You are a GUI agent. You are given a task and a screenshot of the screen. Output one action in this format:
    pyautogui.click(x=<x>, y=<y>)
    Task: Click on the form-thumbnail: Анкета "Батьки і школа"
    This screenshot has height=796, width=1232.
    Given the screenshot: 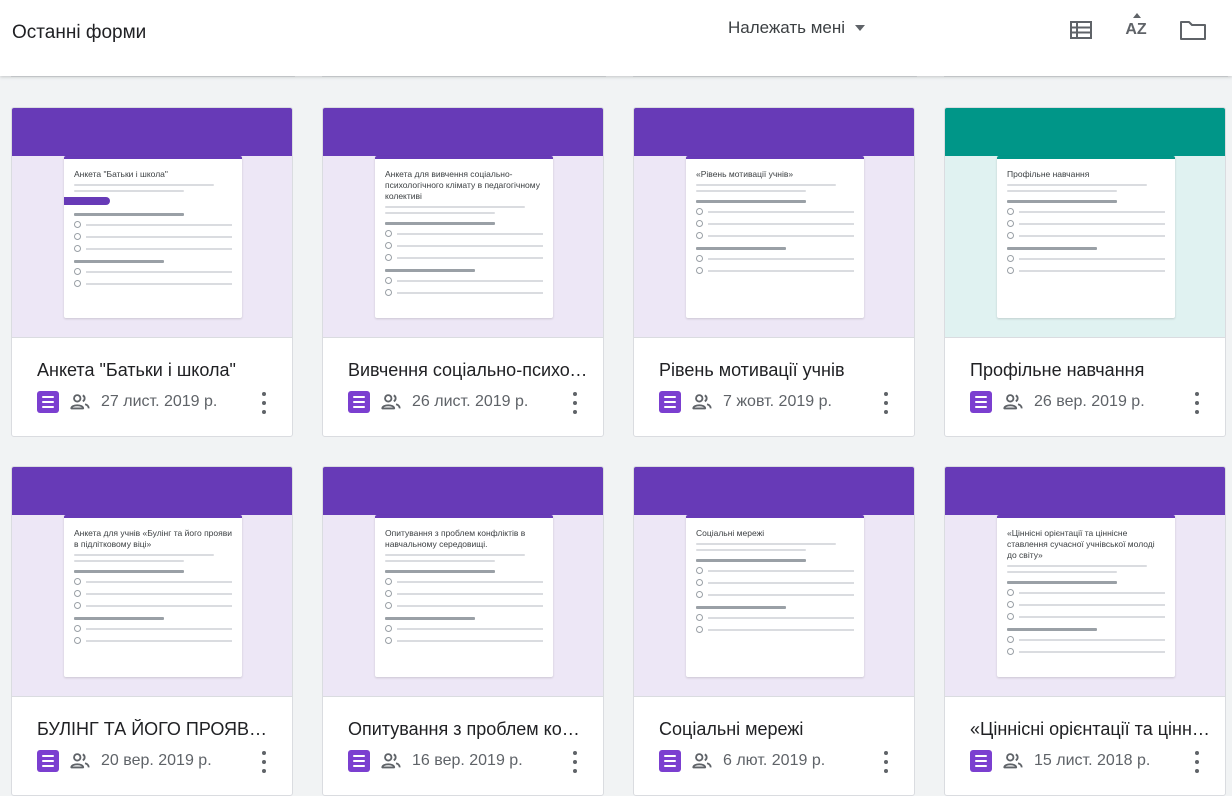 What is the action you would take?
    pyautogui.click(x=152, y=222)
    